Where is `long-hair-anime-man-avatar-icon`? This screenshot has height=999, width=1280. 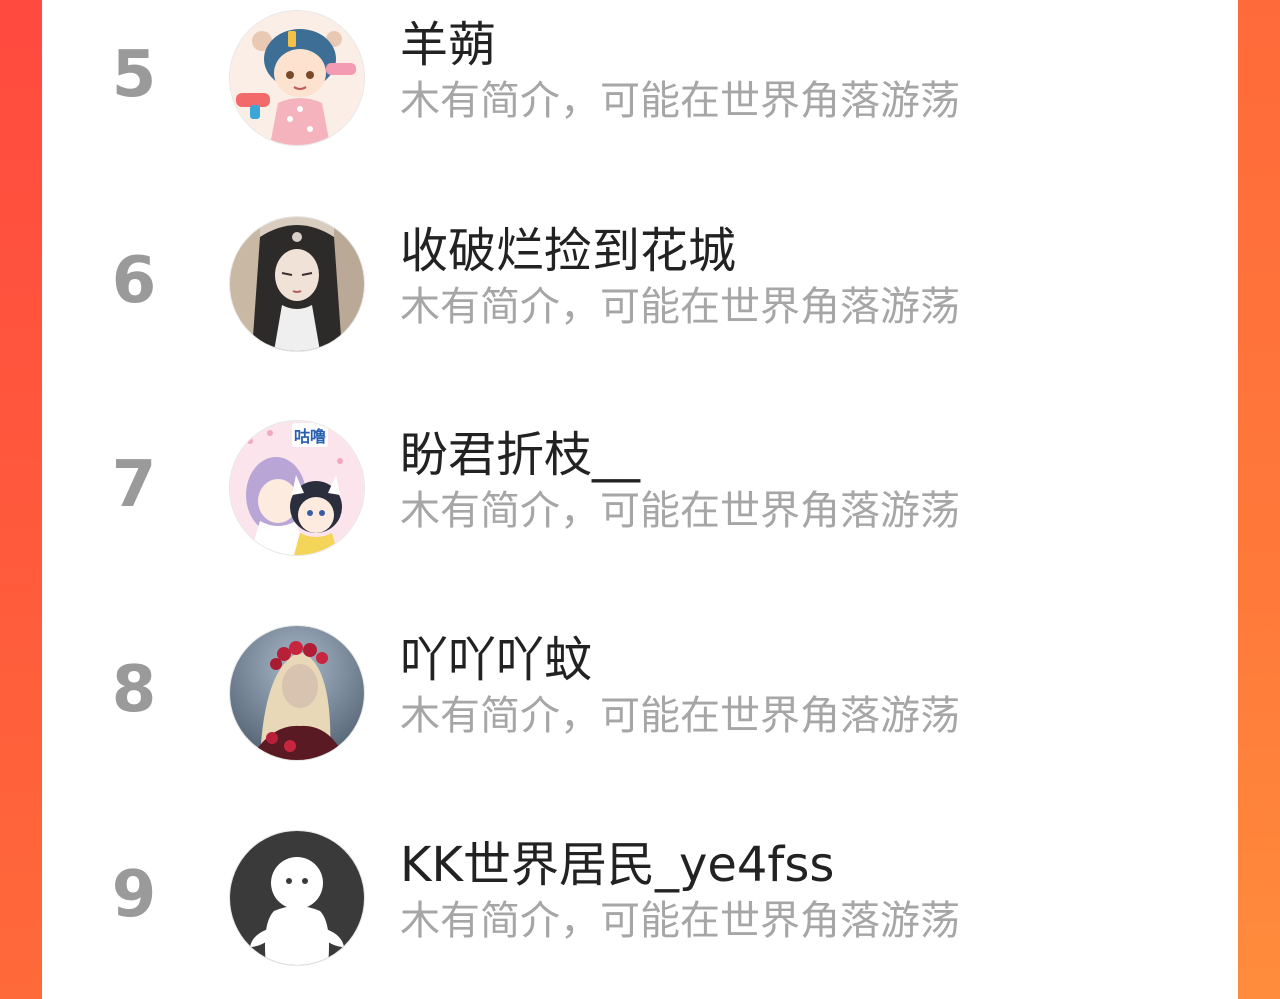 long-hair-anime-man-avatar-icon is located at coordinates (297, 284).